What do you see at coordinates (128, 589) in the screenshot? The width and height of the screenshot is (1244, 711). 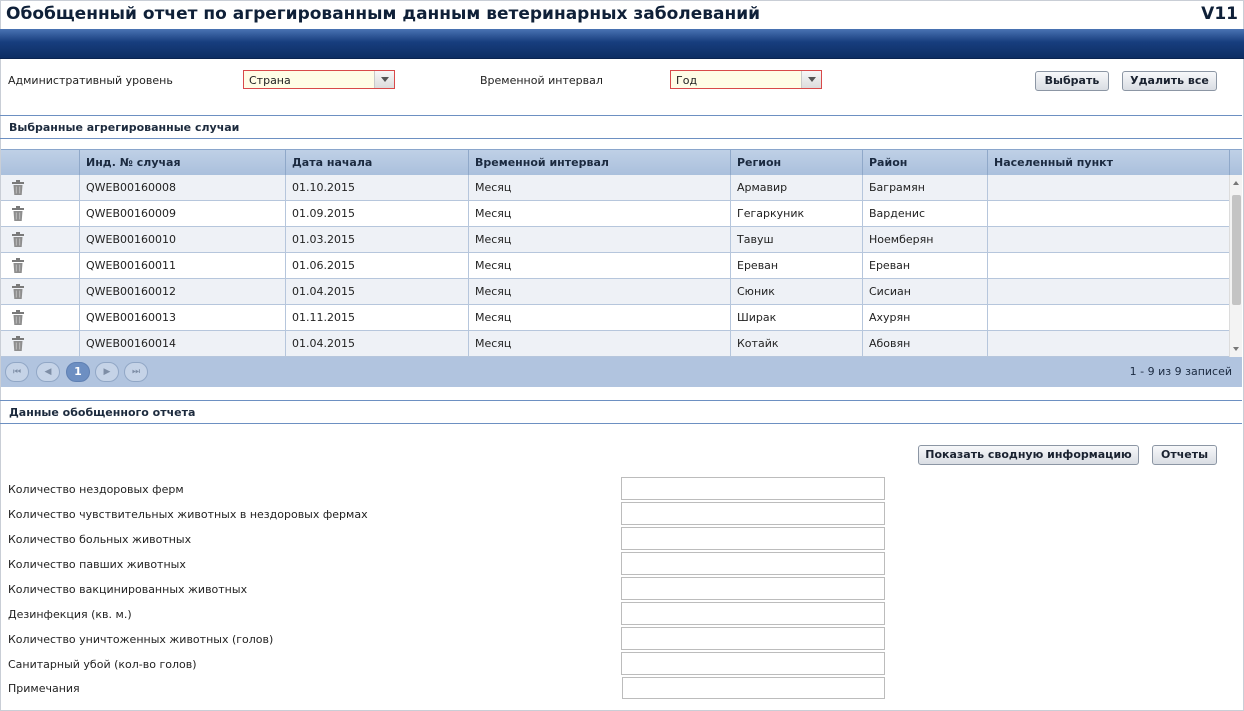 I see `field-label-vaccinated-animals: Количество вакцинированных животных` at bounding box center [128, 589].